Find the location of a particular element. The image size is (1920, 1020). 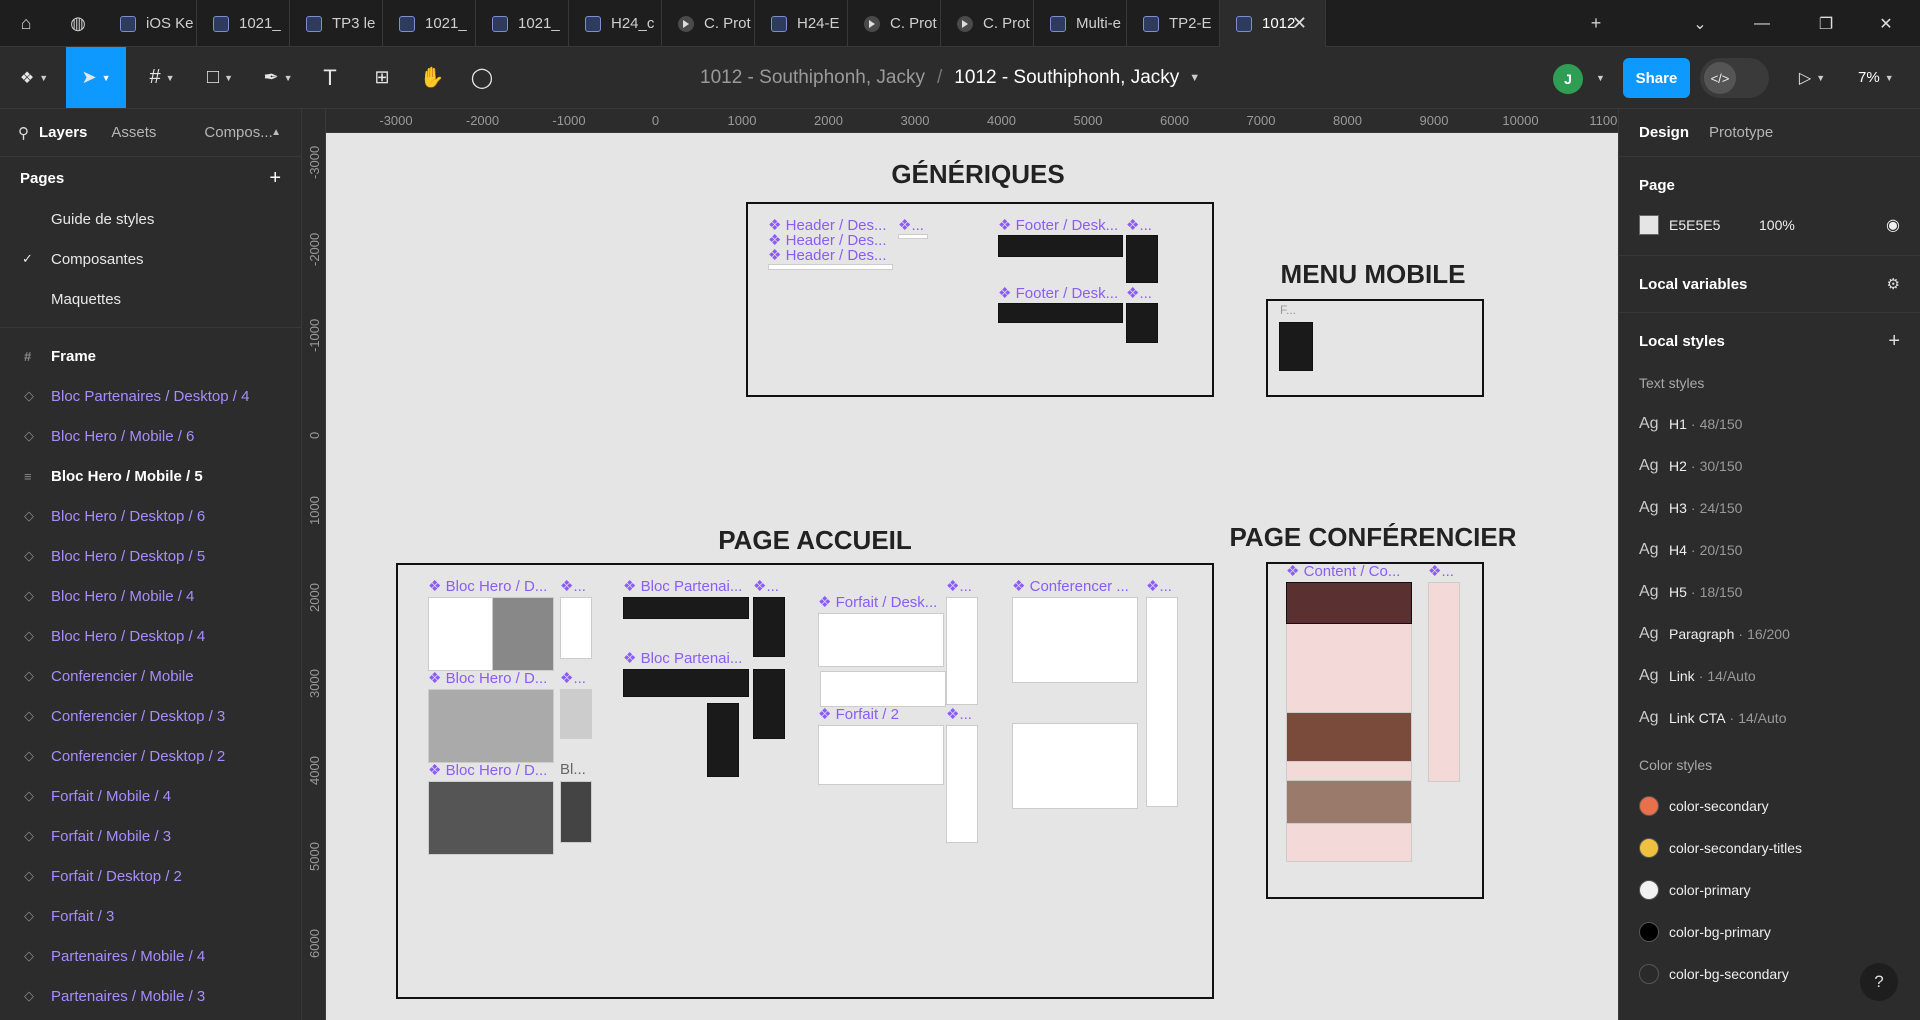

layer-item: ◇ Forfait / 3 is located at coordinates (150, 916).